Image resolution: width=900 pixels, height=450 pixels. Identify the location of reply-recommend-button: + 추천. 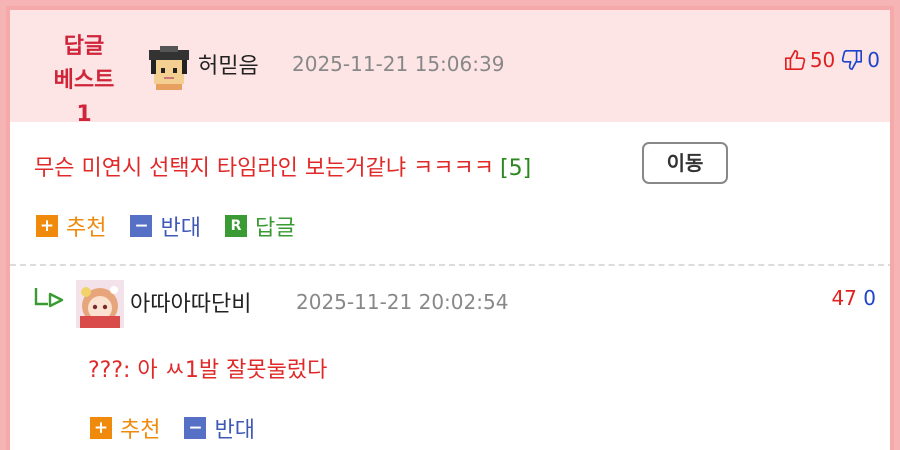
(125, 428).